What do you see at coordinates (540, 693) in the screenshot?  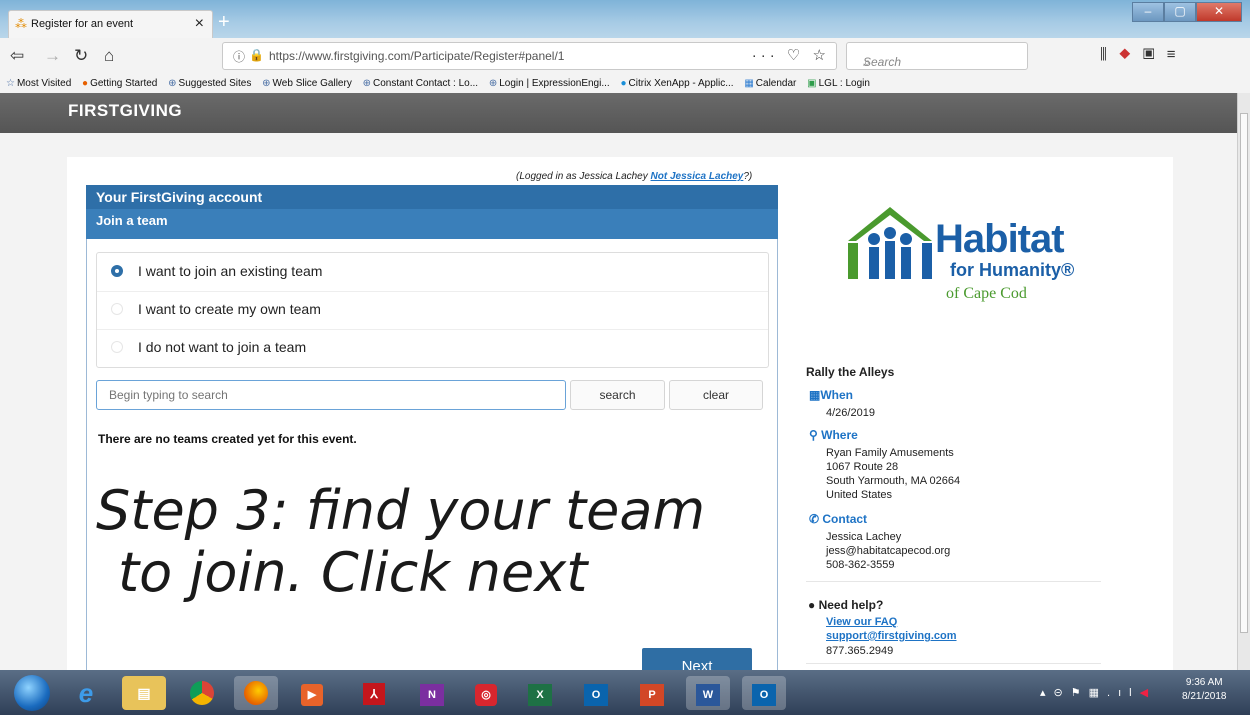 I see `excel-icon: X` at bounding box center [540, 693].